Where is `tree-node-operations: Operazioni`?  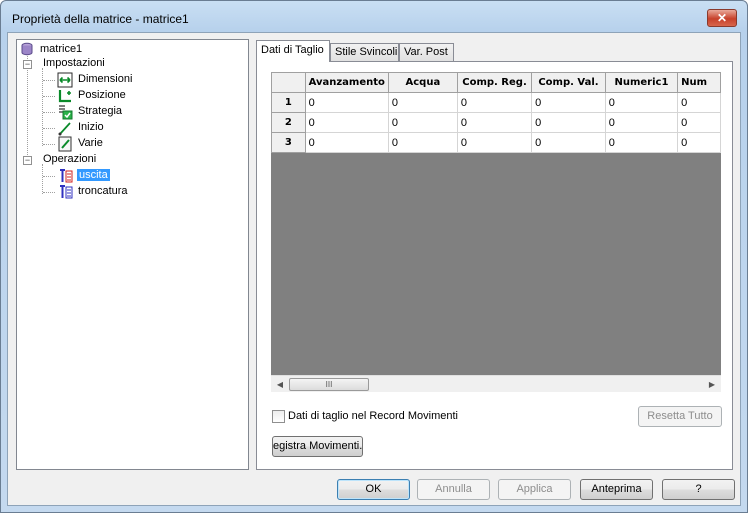
tree-node-operations: Operazioni is located at coordinates (118, 160).